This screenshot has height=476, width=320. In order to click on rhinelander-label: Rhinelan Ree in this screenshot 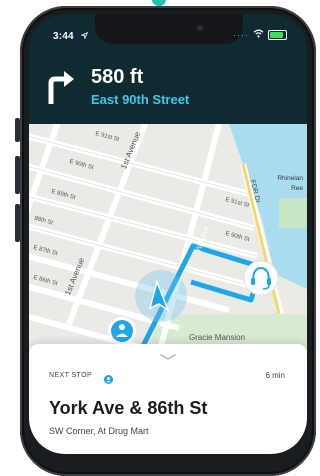, I will do `click(290, 183)`.